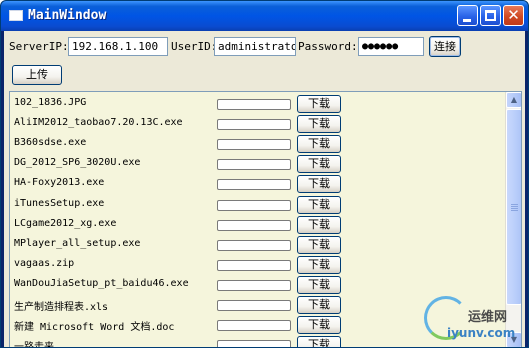 This screenshot has width=529, height=348. I want to click on server-ip-input: 192.168.1.100, so click(118, 46).